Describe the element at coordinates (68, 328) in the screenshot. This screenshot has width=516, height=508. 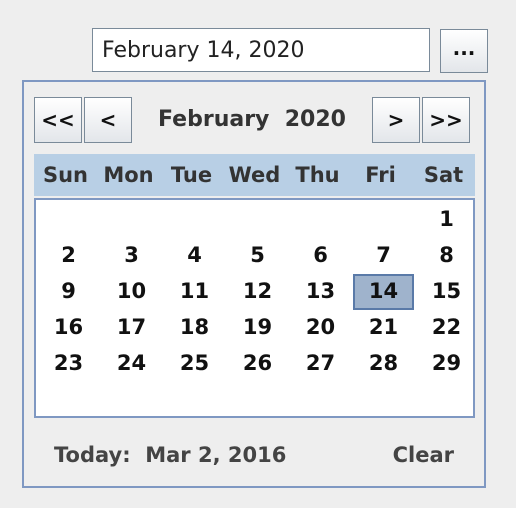
I see `day-16: 16` at that location.